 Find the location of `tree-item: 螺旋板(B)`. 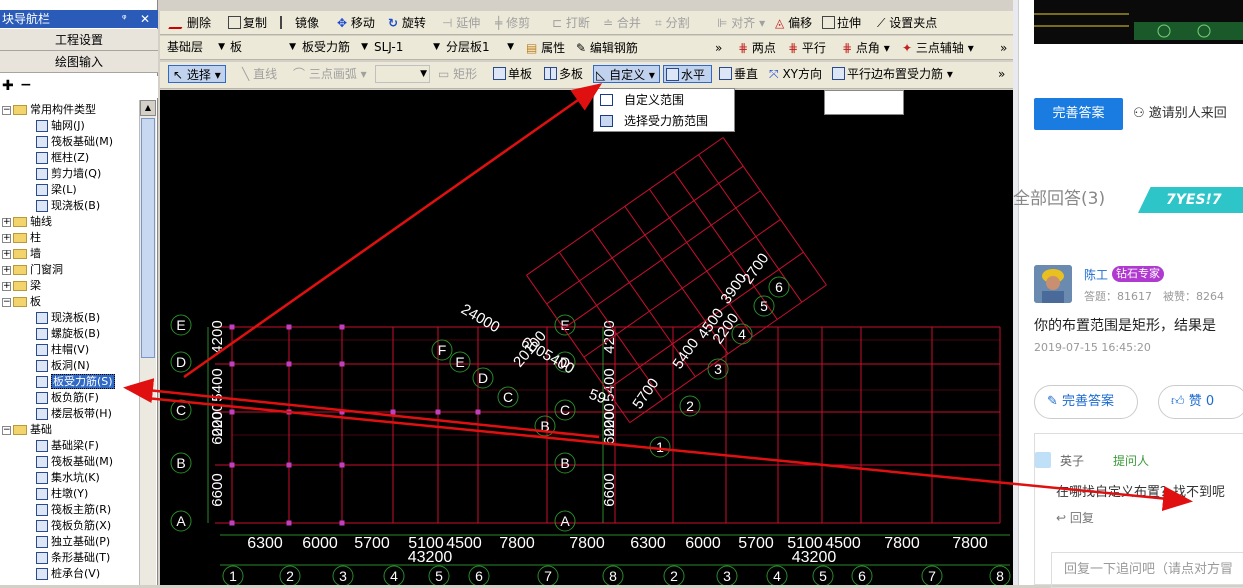

tree-item: 螺旋板(B) is located at coordinates (68, 334).